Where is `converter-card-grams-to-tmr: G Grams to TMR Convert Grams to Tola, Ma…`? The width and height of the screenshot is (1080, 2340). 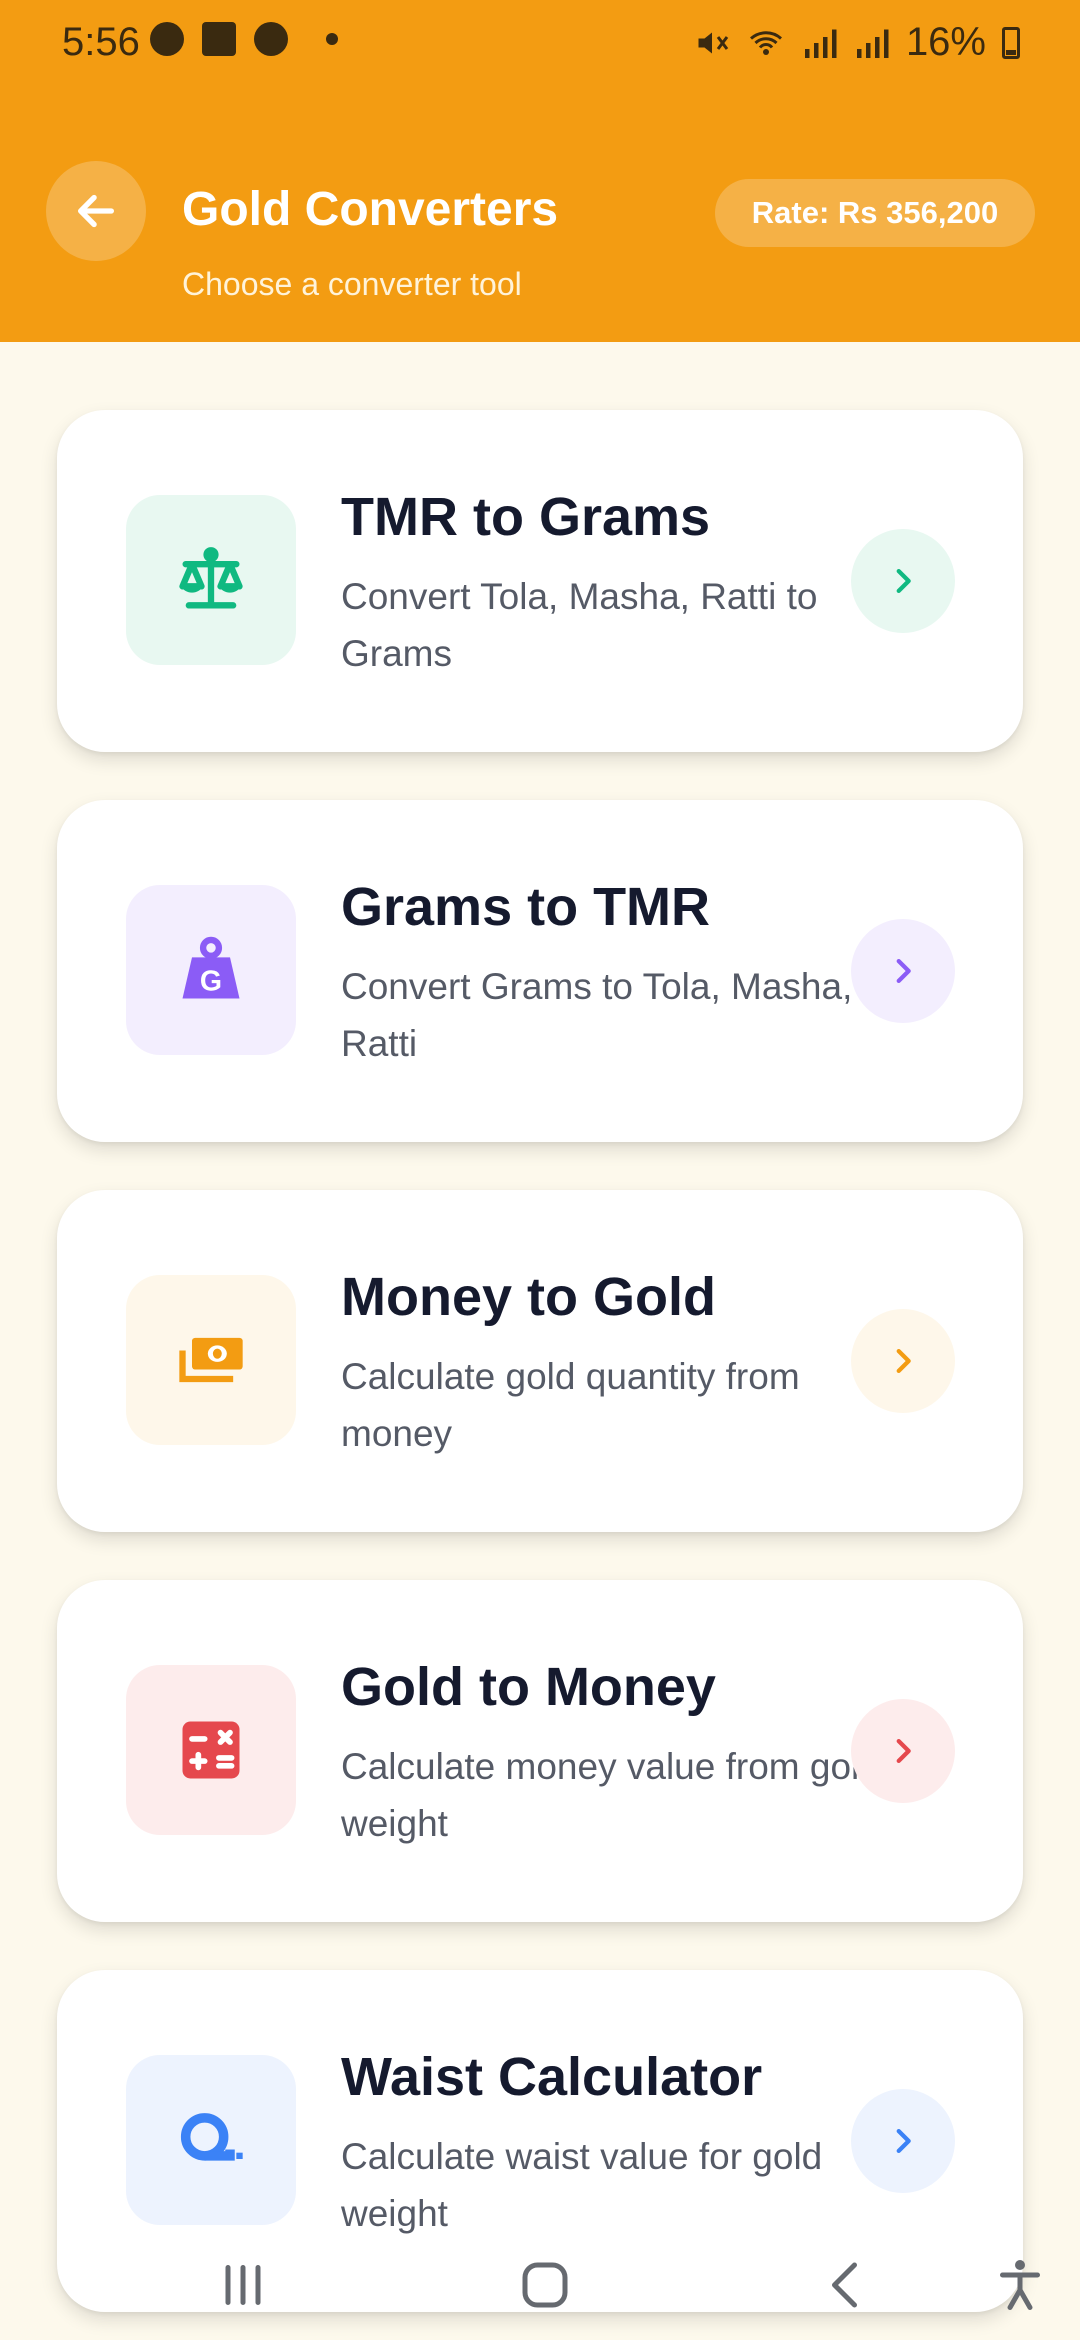 converter-card-grams-to-tmr: G Grams to TMR Convert Grams to Tola, Ma… is located at coordinates (540, 971).